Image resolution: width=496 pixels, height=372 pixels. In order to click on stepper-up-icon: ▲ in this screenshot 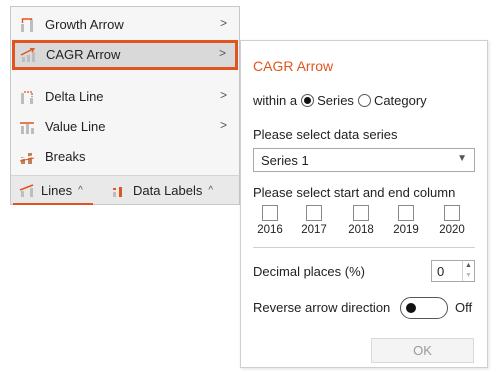, I will do `click(468, 266)`.